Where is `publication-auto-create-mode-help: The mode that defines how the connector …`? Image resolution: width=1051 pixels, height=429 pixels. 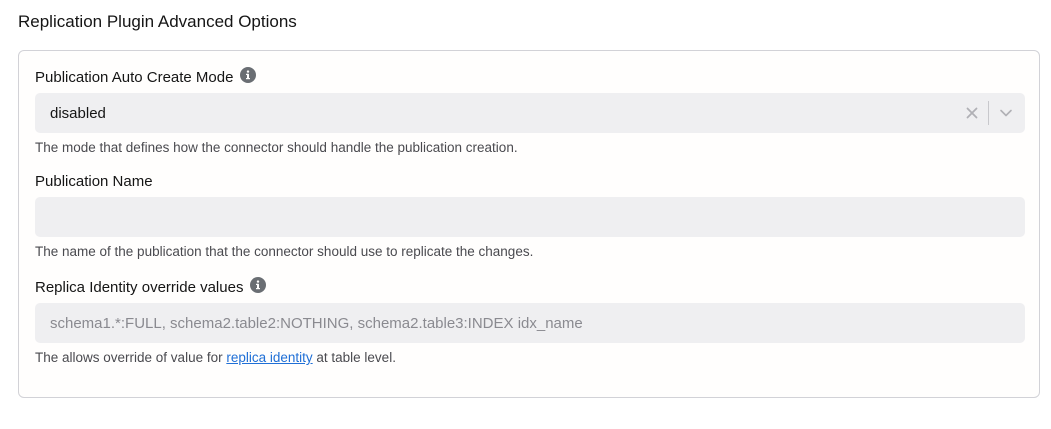 publication-auto-create-mode-help: The mode that defines how the connector … is located at coordinates (276, 147).